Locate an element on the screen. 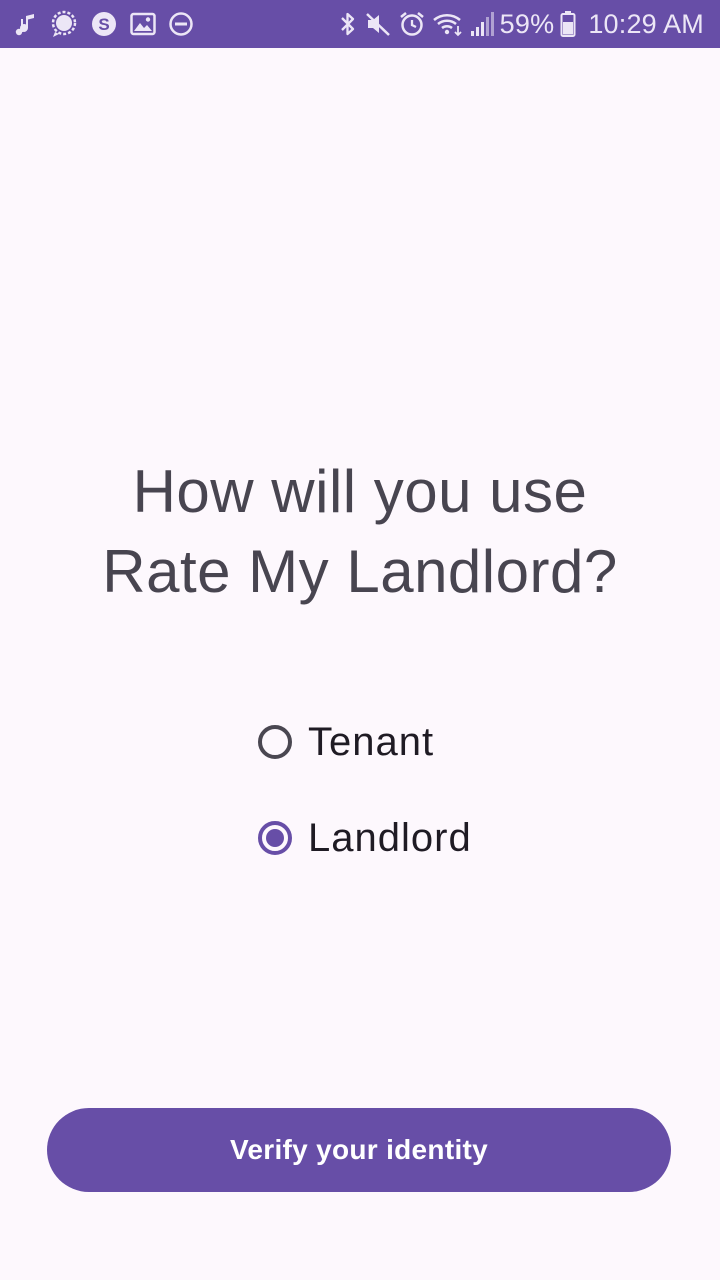 The width and height of the screenshot is (720, 1280). status-bar: S 59% 10:29 AM is located at coordinates (360, 24).